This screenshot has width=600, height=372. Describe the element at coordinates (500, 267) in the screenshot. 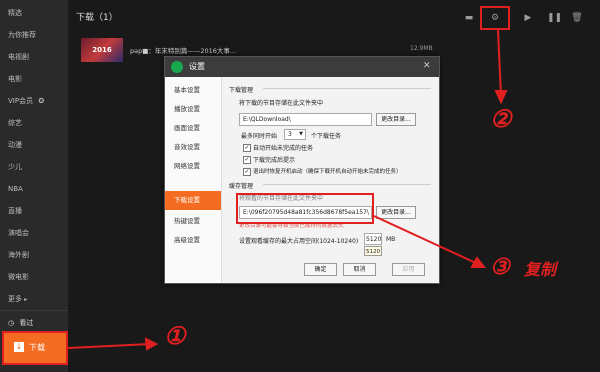

I see `annotation-label-three: ③` at that location.